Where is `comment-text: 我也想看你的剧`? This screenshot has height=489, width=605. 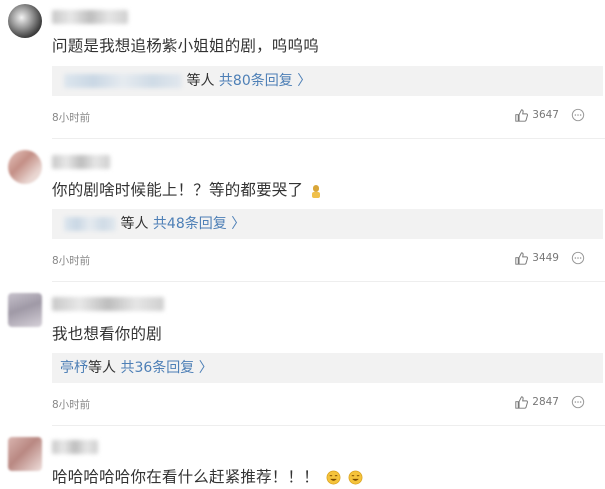 comment-text: 我也想看你的剧 is located at coordinates (107, 334).